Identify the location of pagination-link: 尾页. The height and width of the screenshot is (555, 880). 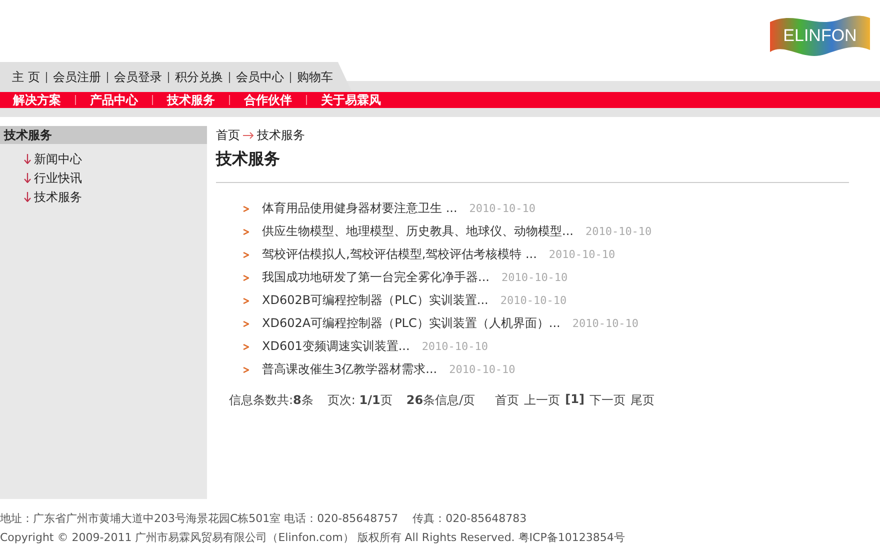
(642, 400).